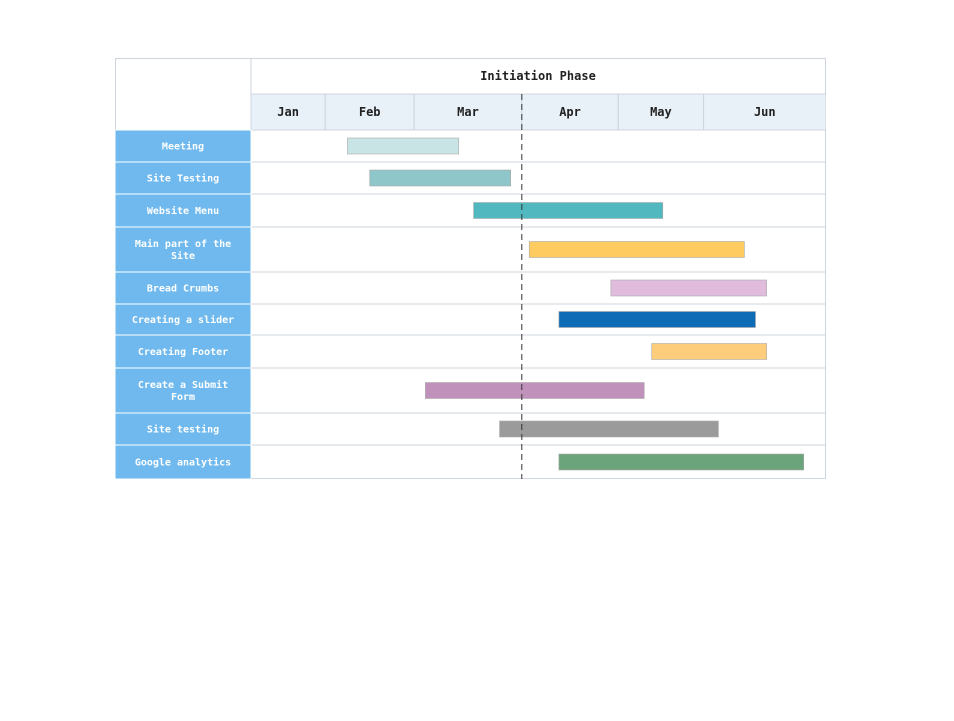 This screenshot has width=954, height=721. I want to click on task-label: Bread Crumbs, so click(183, 289).